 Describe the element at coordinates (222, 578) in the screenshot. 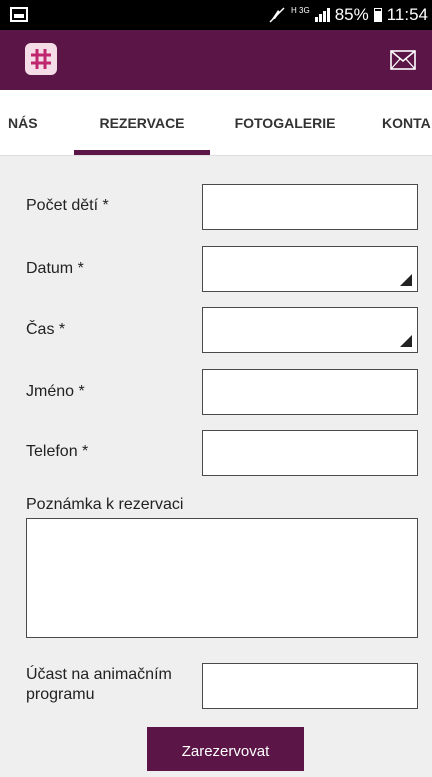

I see `note-textarea` at that location.